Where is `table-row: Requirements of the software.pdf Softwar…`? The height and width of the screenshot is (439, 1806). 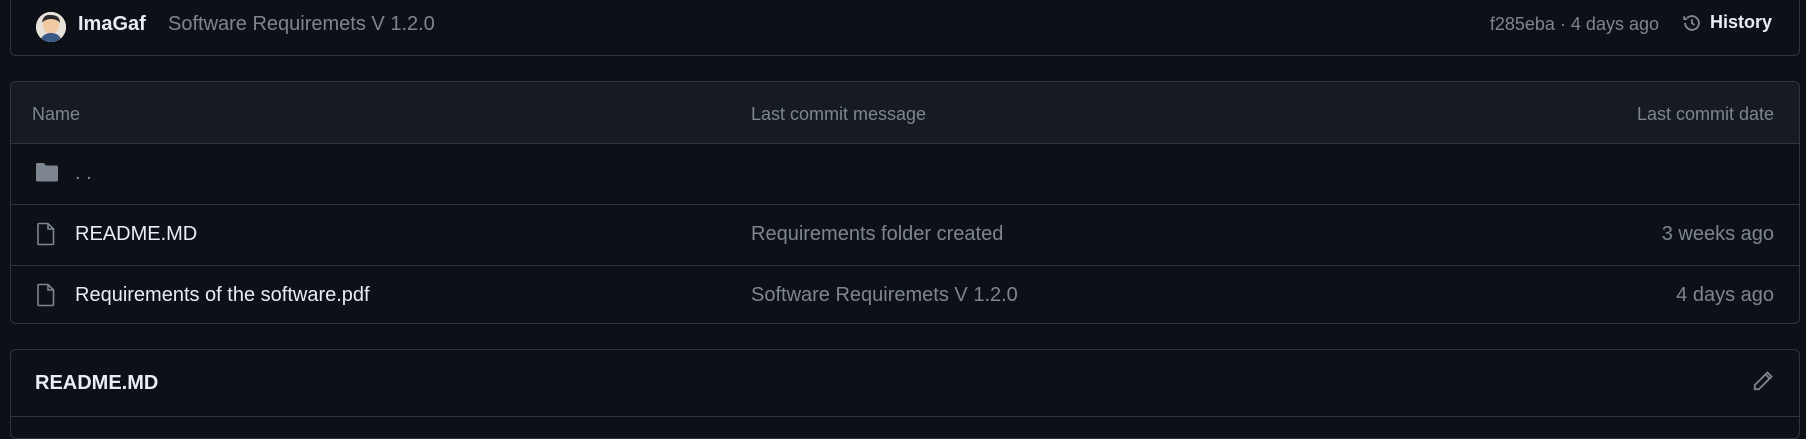 table-row: Requirements of the software.pdf Softwar… is located at coordinates (905, 294).